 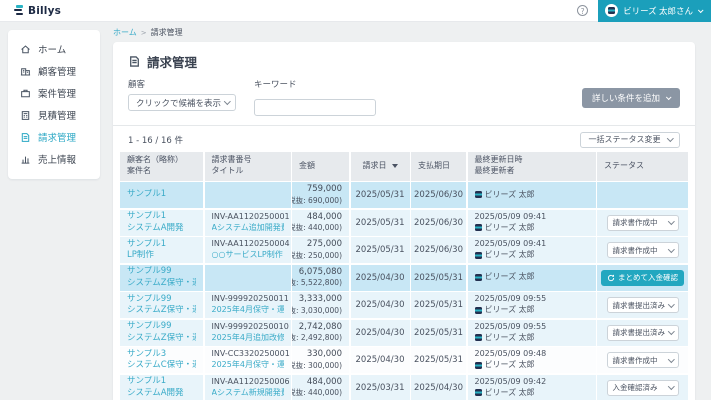 I want to click on keyword-filter-label: キーワード, so click(x=275, y=85).